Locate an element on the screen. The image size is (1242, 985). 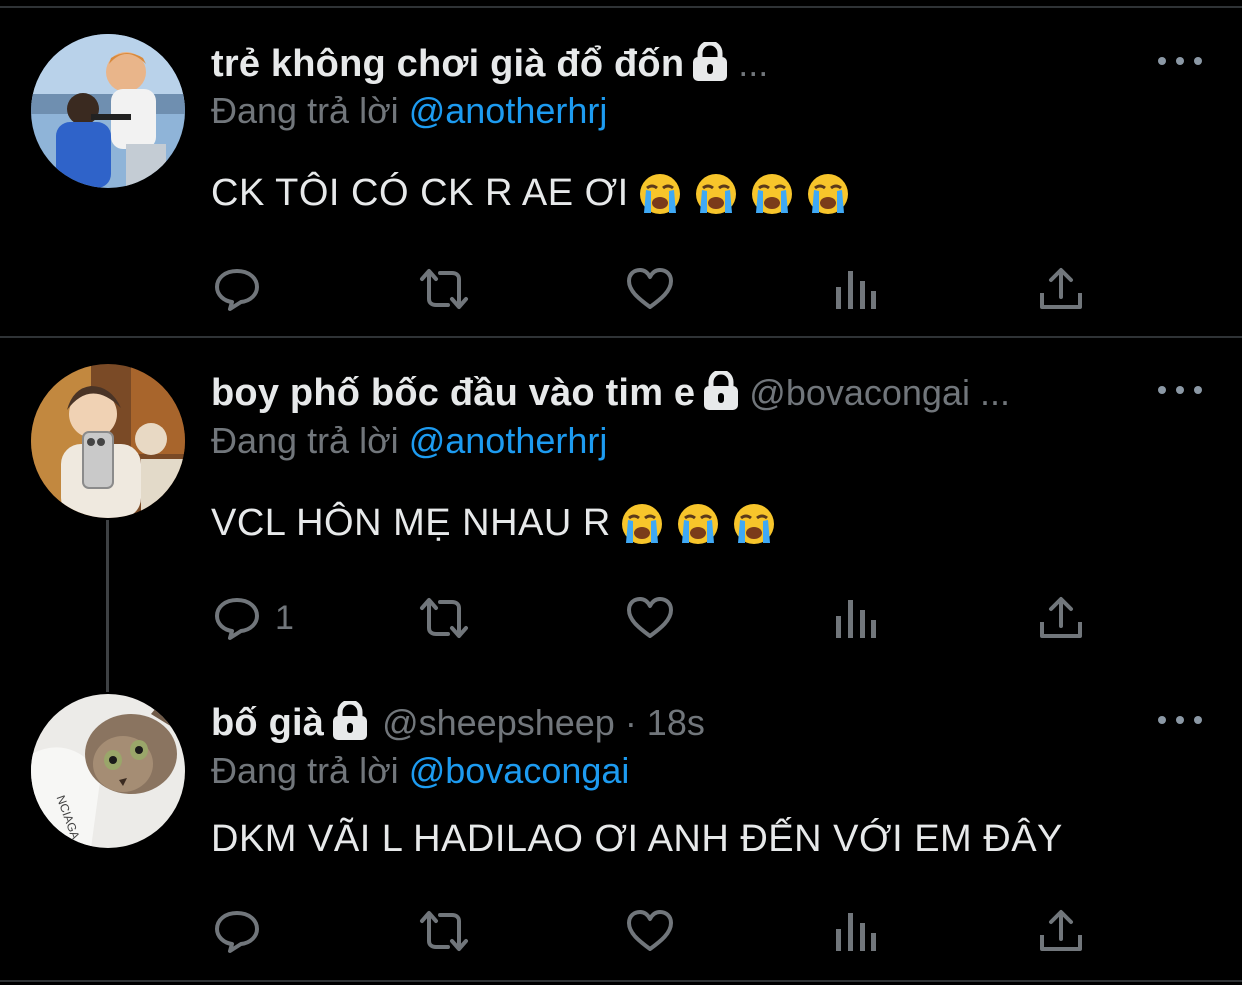
tweet-text-content: DKM VÃI L HADILAO ƠI ANH ĐẾN VỚI EM ĐÂY is located at coordinates (637, 839).